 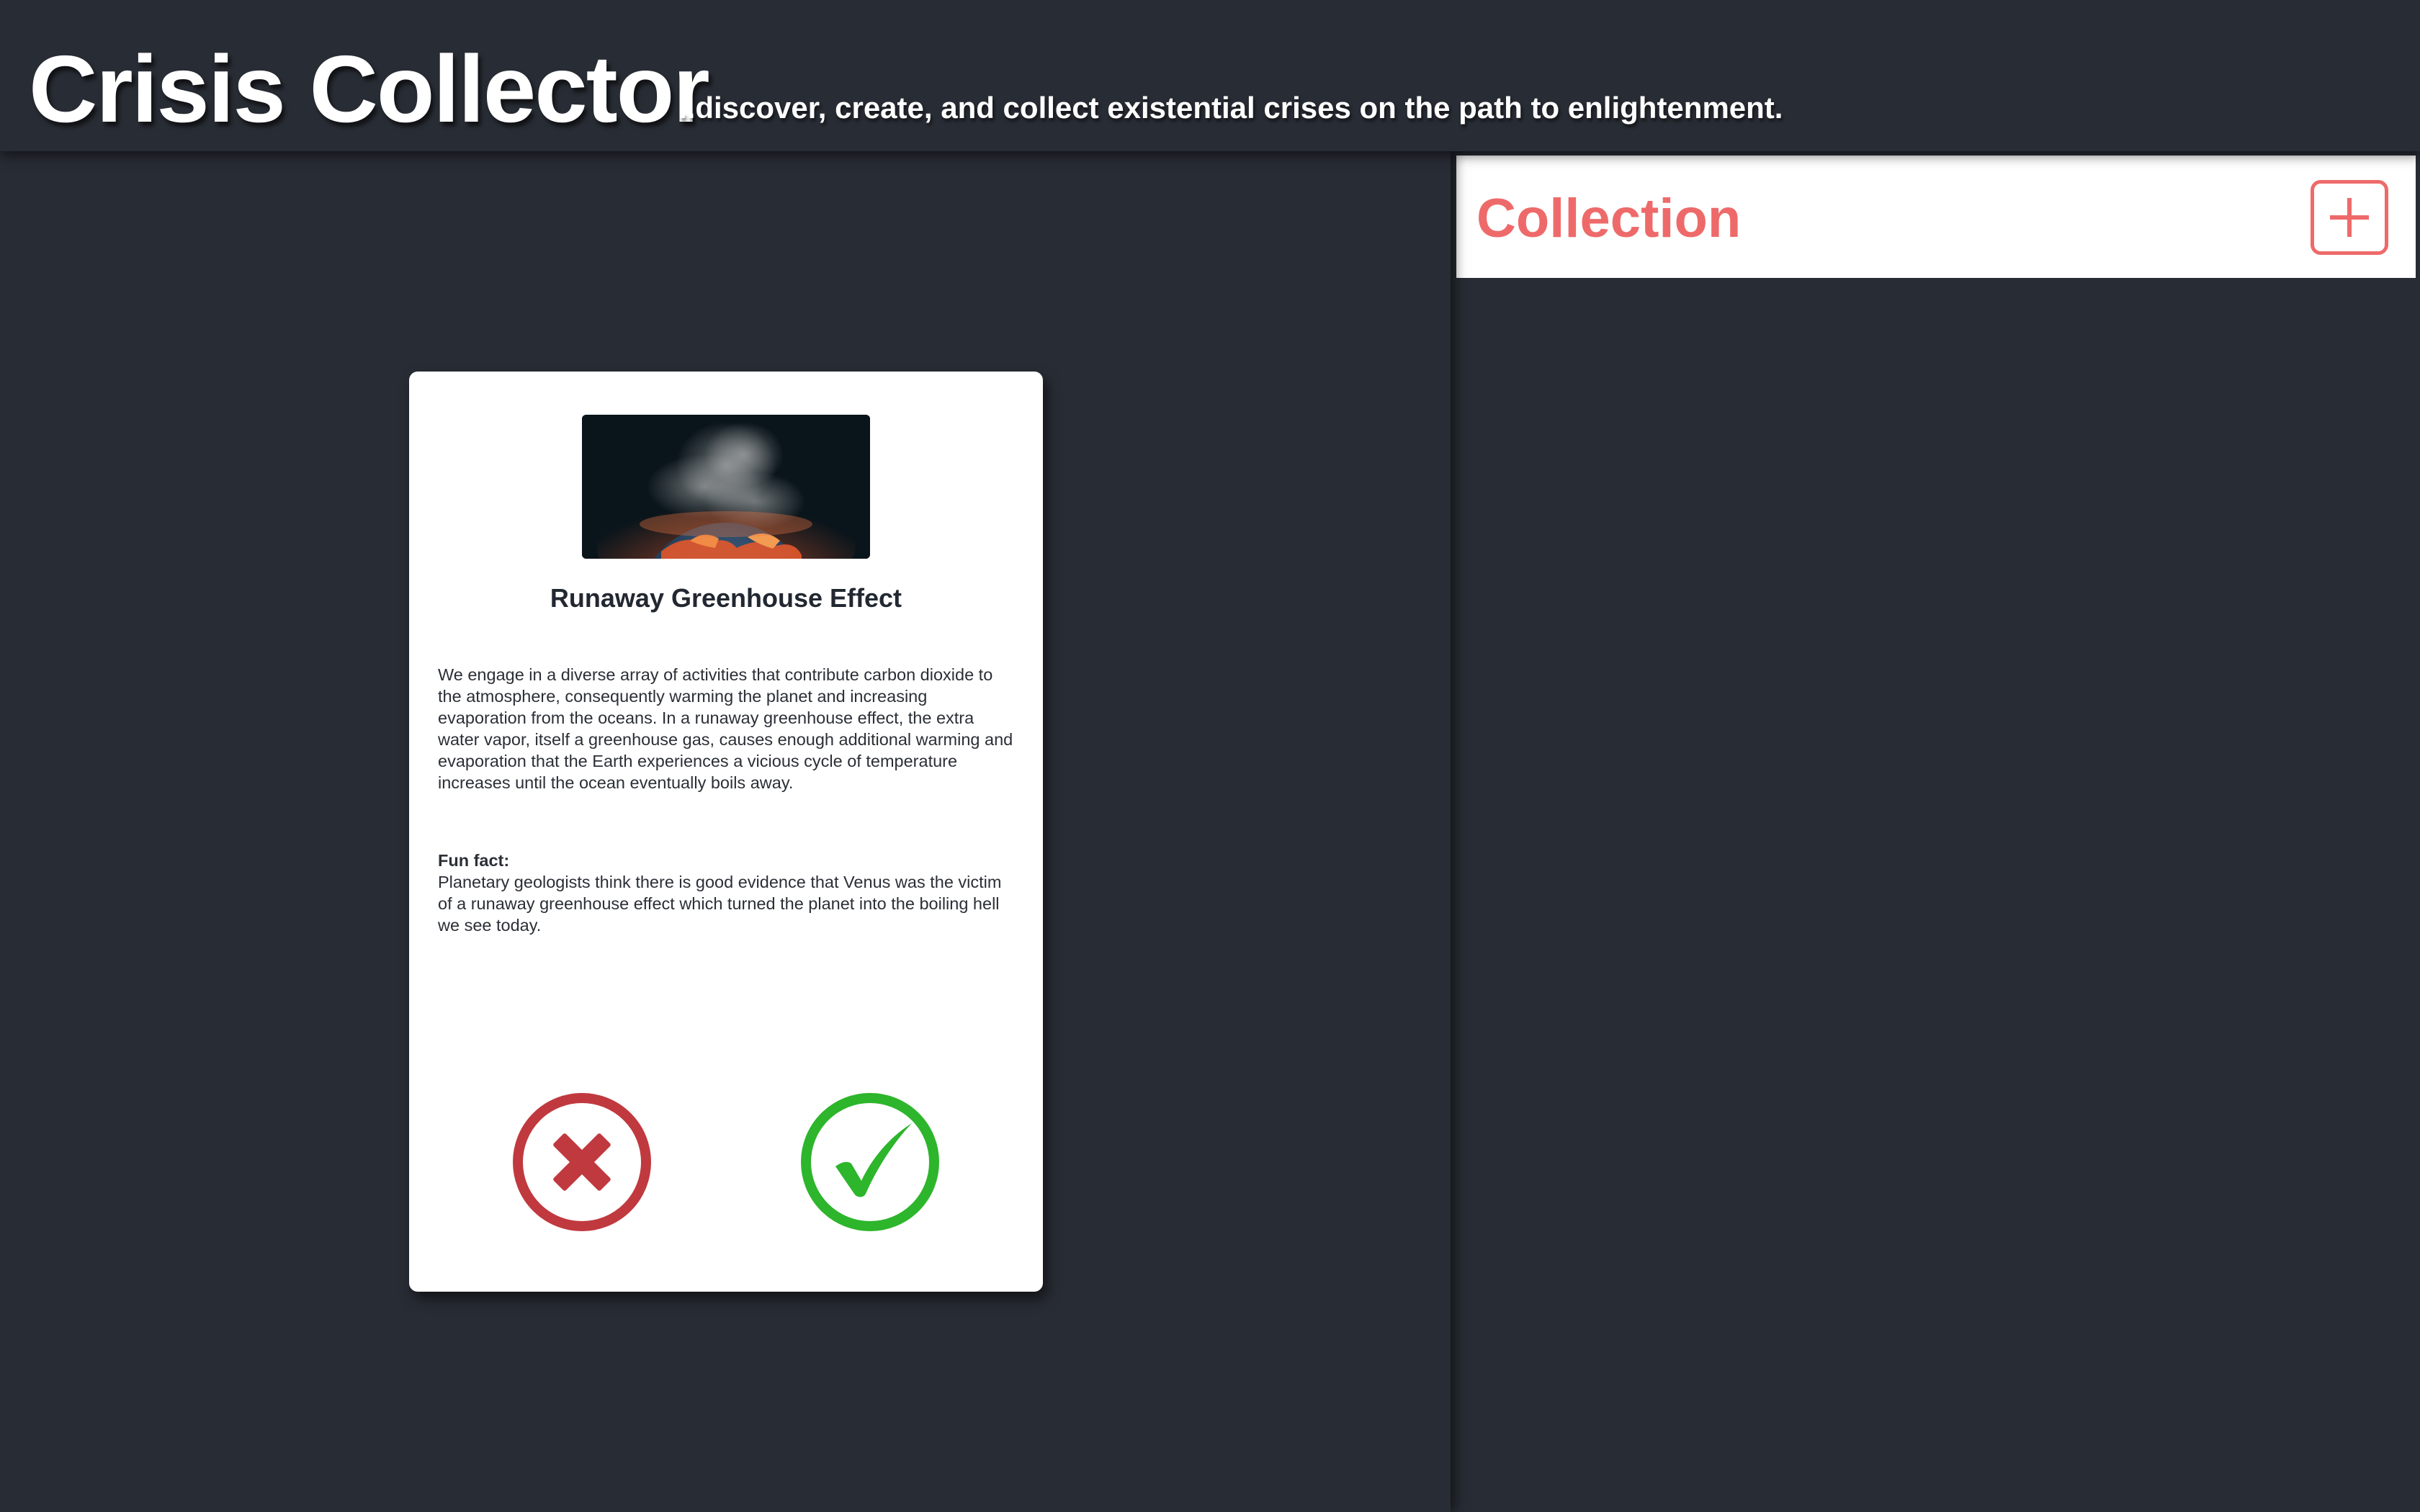 I want to click on plus-icon, so click(x=2349, y=217).